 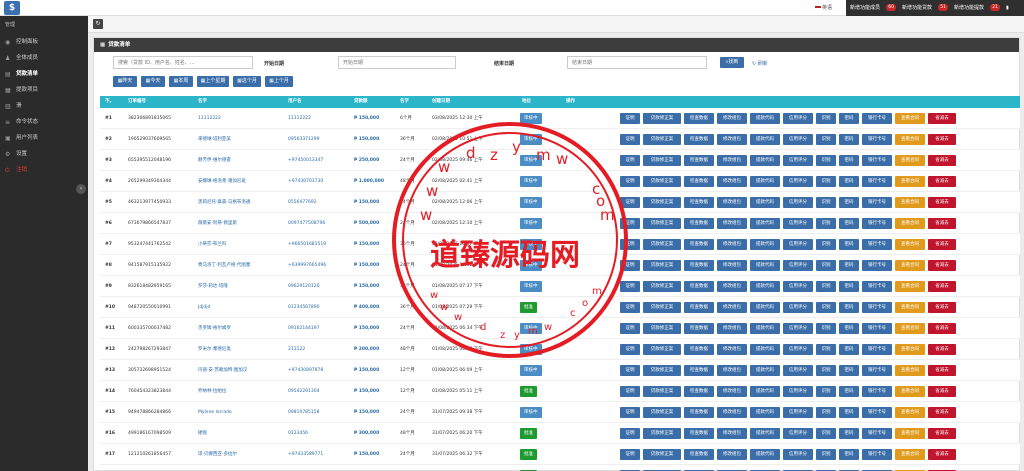 I want to click on filter-this-month: ▦这个月, so click(x=247, y=81).